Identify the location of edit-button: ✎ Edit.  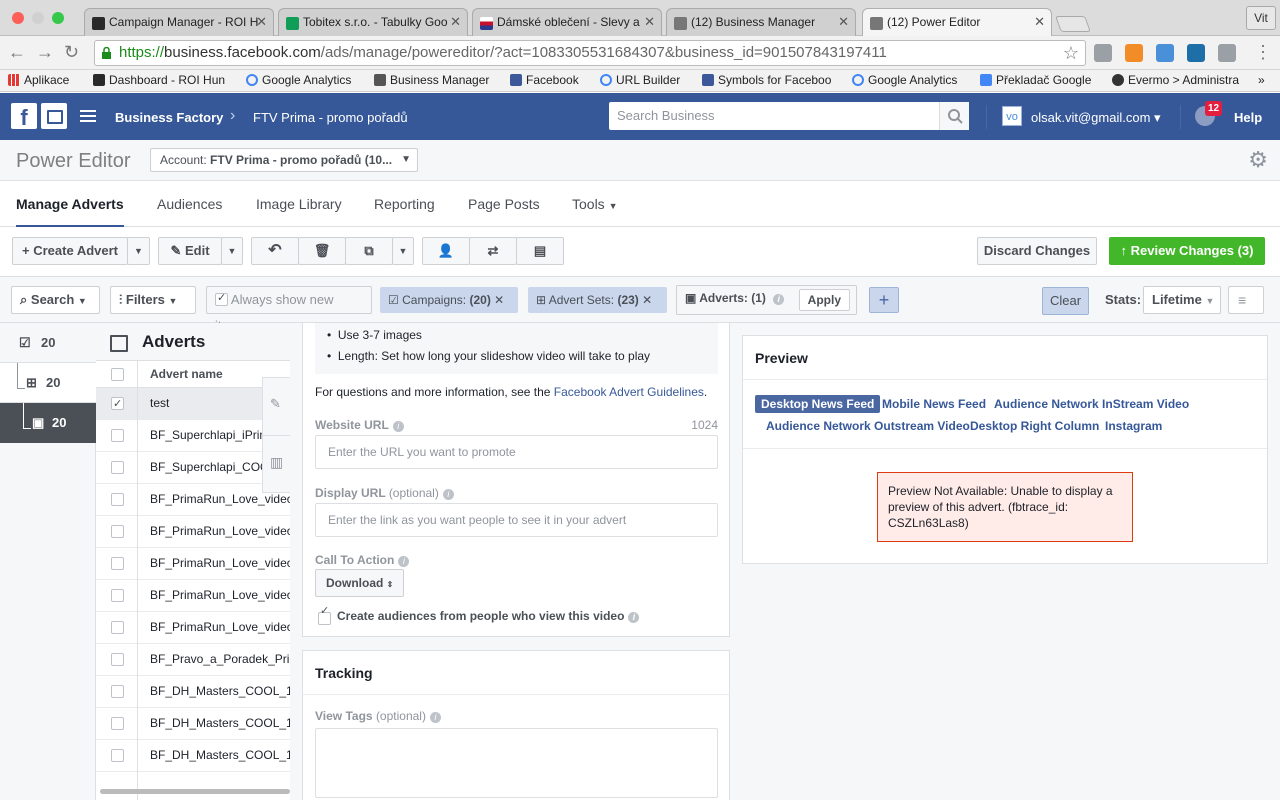
(190, 251).